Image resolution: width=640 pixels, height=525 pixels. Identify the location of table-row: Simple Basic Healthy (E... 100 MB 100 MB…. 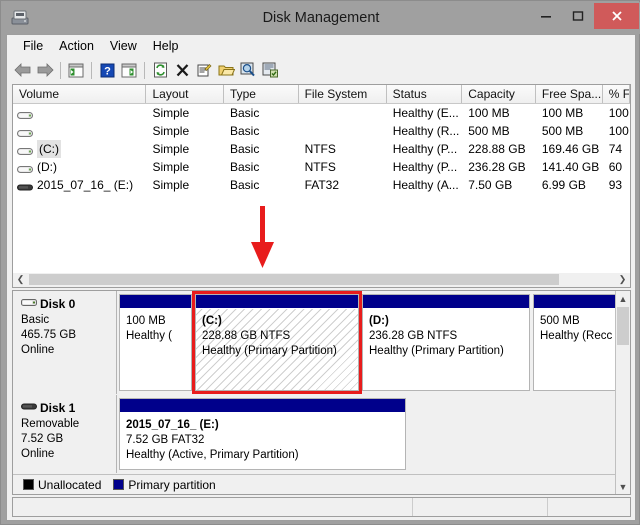
(321, 113).